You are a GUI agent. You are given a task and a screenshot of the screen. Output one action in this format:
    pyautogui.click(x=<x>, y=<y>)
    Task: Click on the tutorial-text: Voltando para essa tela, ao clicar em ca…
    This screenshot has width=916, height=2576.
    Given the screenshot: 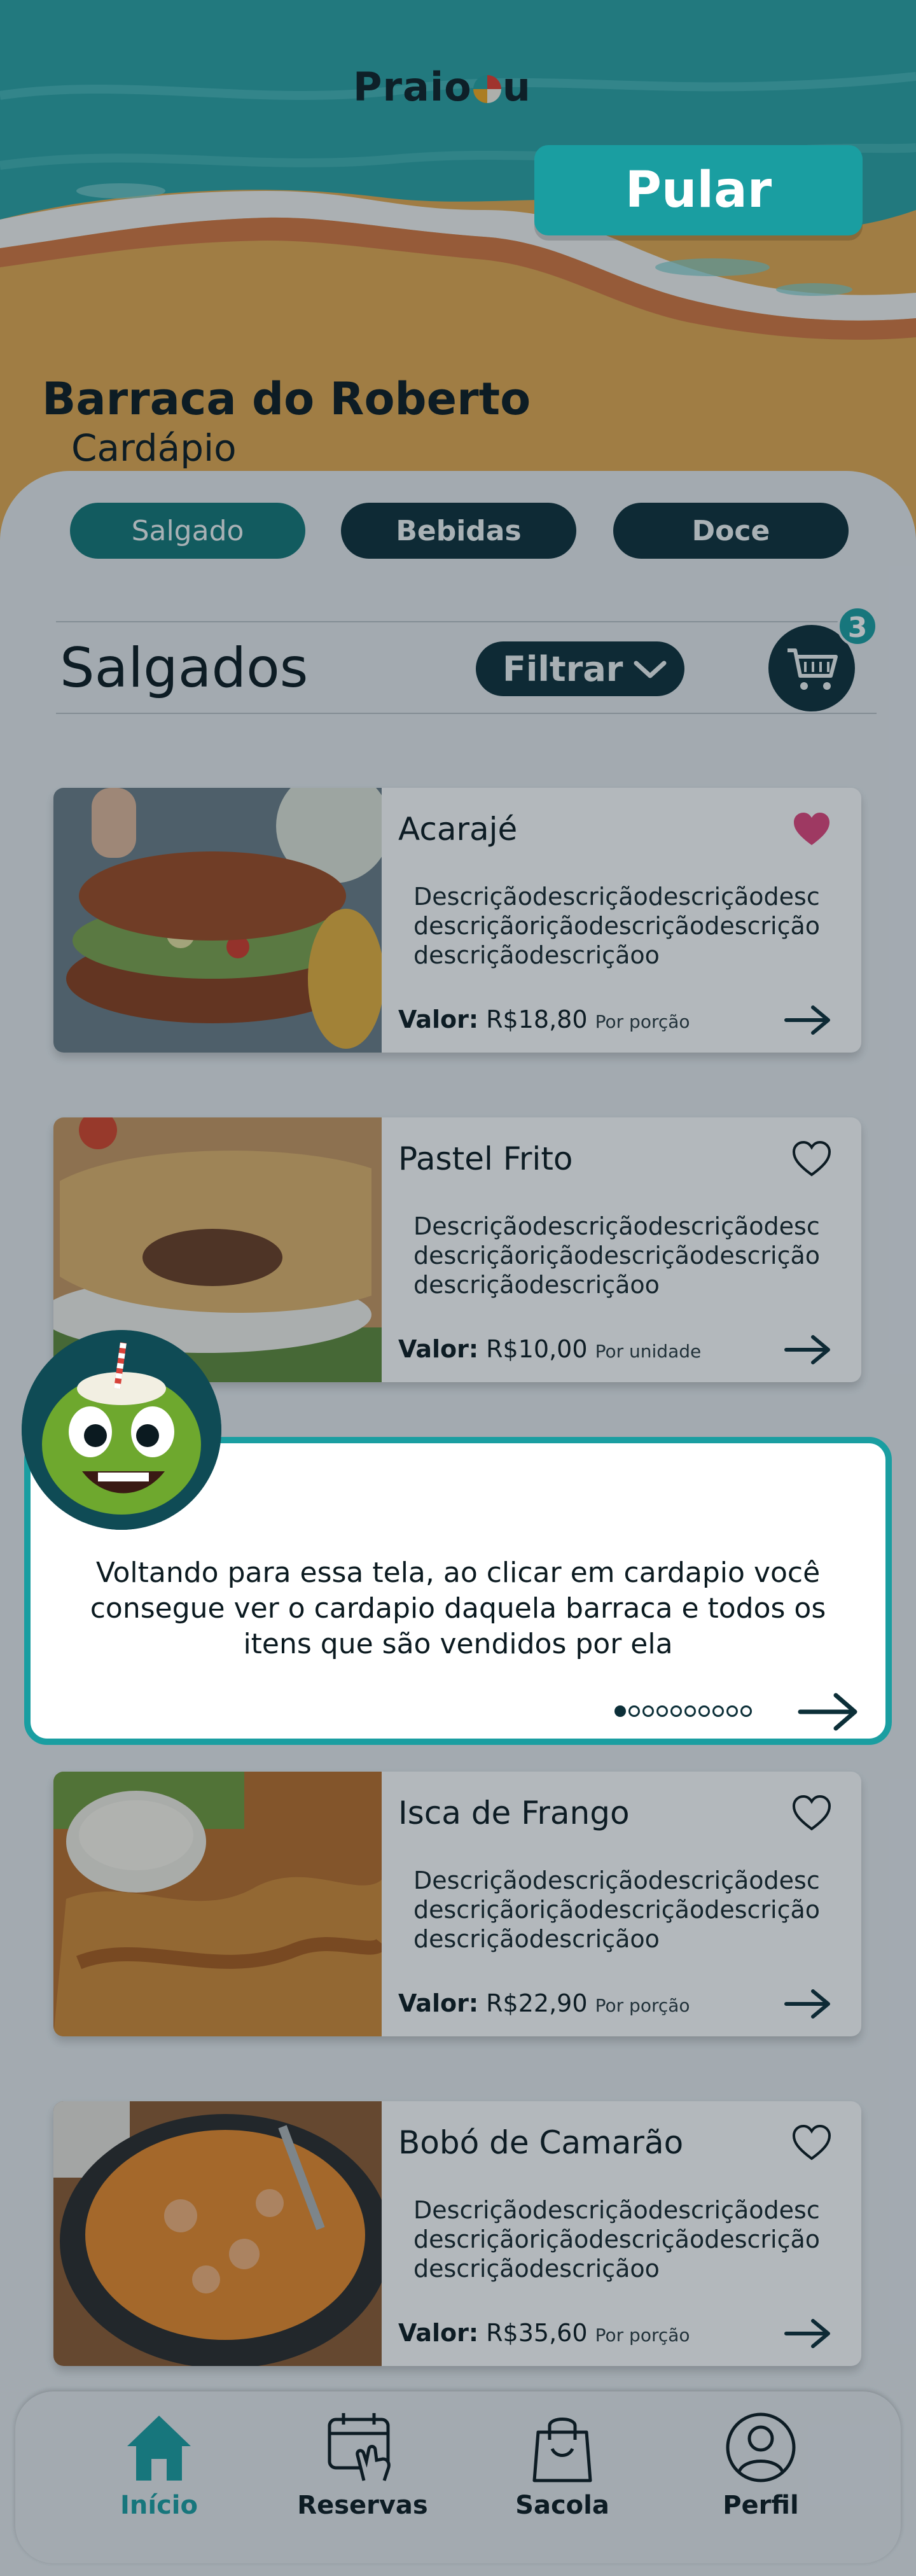 What is the action you would take?
    pyautogui.click(x=458, y=1608)
    